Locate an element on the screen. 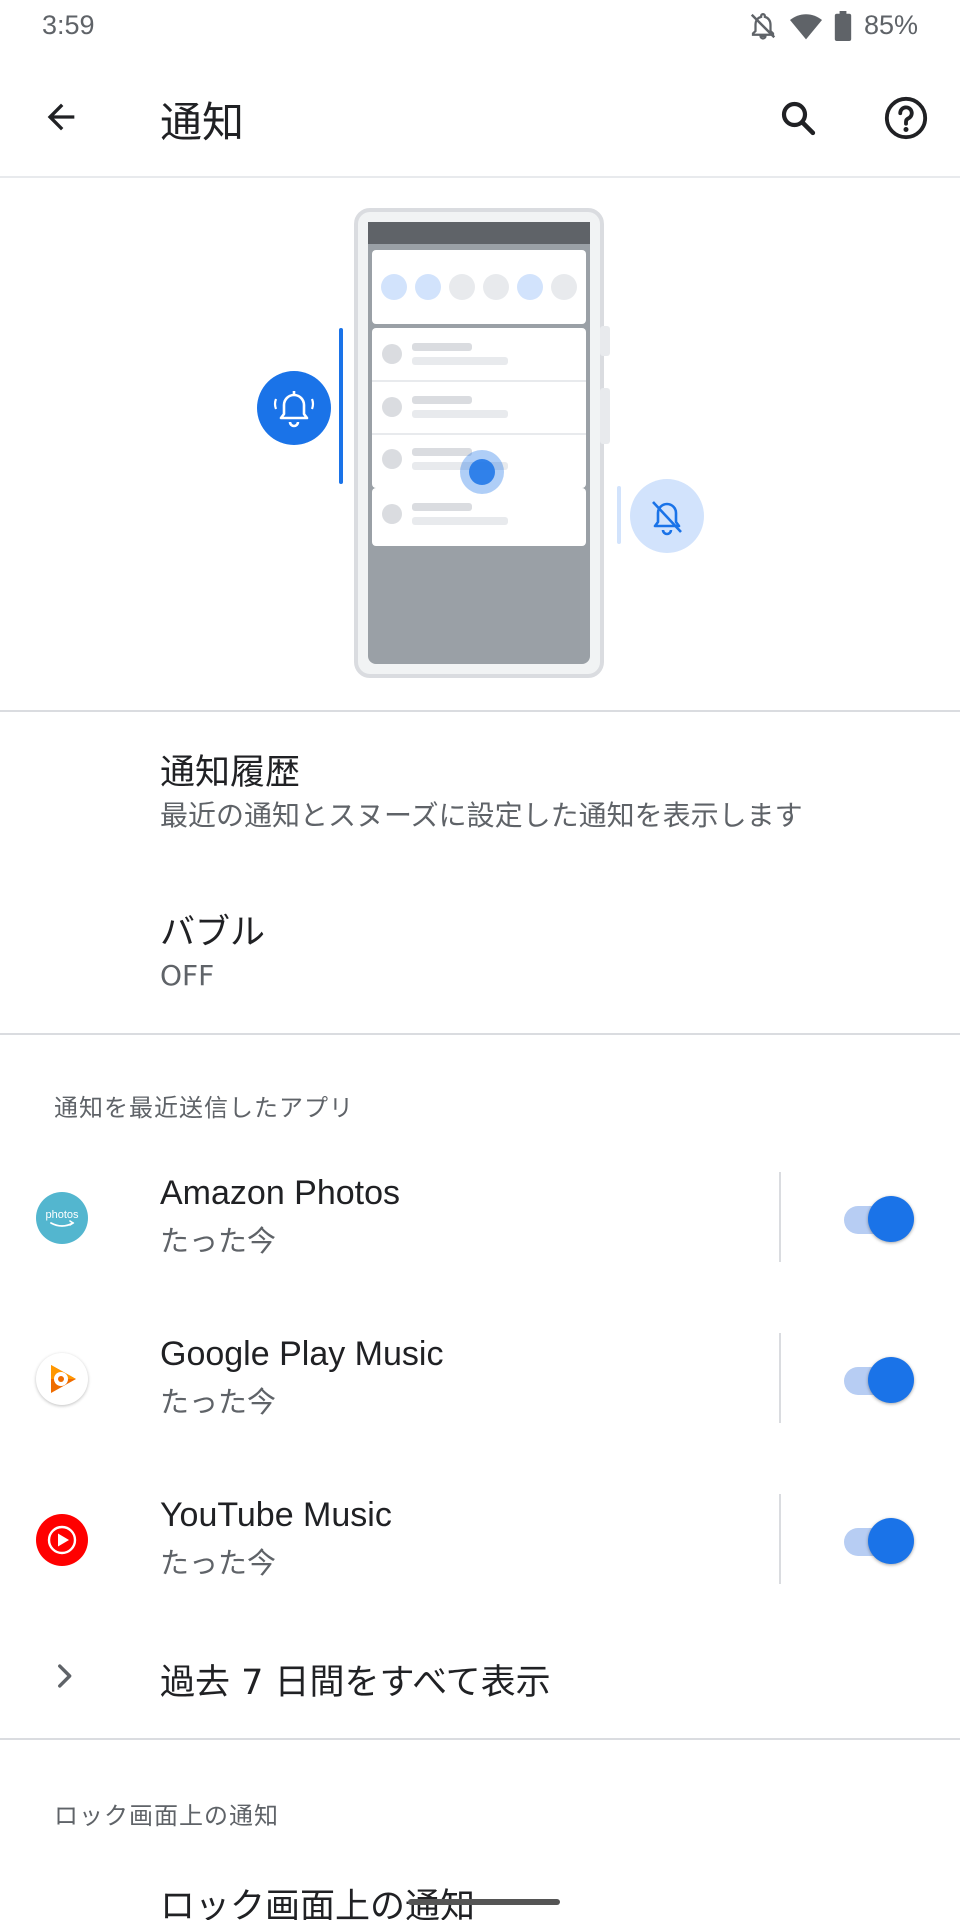 The width and height of the screenshot is (960, 1920). app-name: Amazon Photos is located at coordinates (280, 1193).